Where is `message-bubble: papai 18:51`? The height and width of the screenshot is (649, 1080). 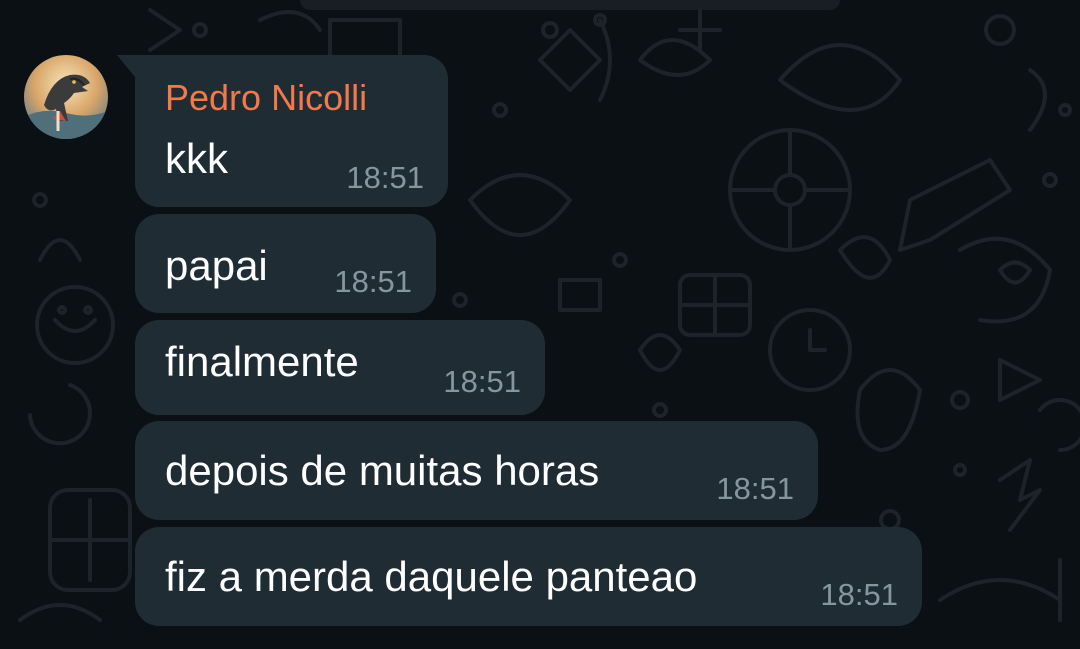 message-bubble: papai 18:51 is located at coordinates (285, 263).